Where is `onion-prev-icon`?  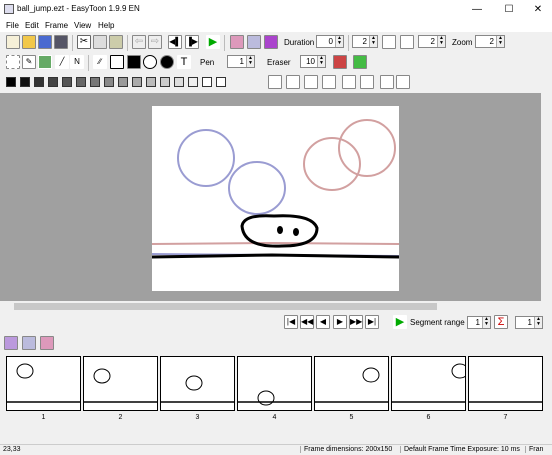
onion-prev-icon is located at coordinates (237, 42).